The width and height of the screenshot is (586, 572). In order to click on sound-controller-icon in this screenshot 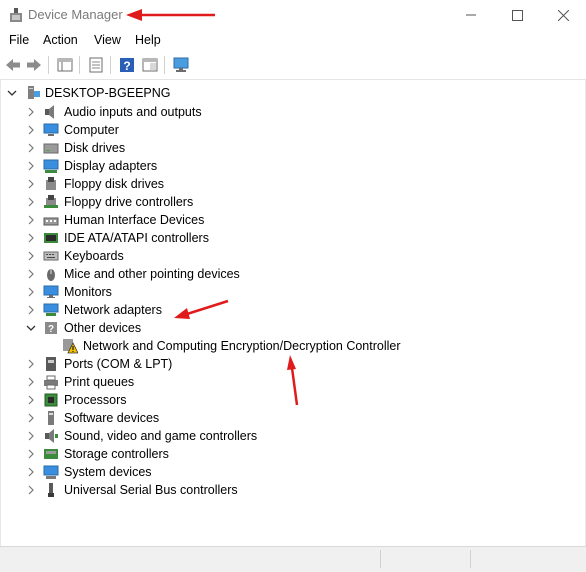, I will do `click(51, 436)`.